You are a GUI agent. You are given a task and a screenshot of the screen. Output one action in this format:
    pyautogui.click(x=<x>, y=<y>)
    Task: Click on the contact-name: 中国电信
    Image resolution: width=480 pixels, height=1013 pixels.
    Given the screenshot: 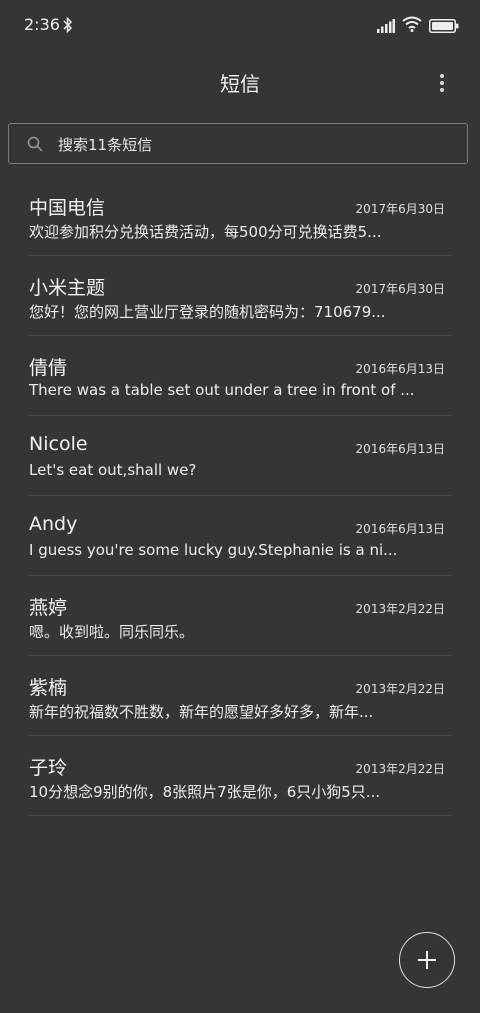 What is the action you would take?
    pyautogui.click(x=67, y=208)
    